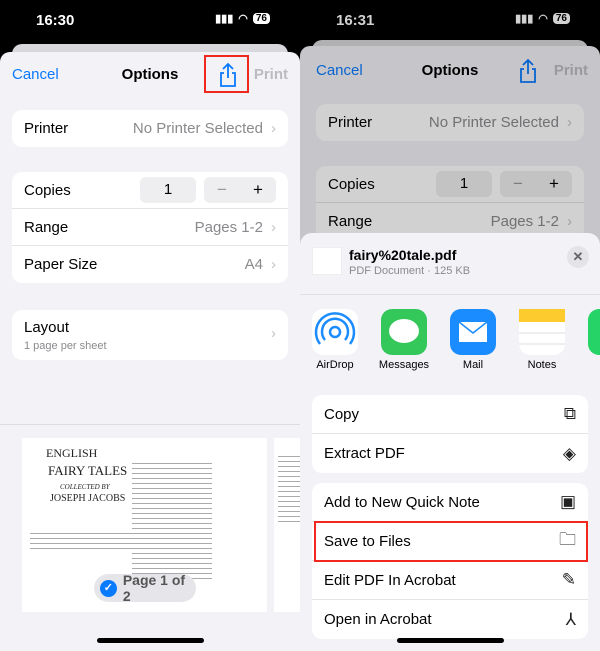  Describe the element at coordinates (402, 502) in the screenshot. I see `action-label: Add to New Quick Note` at that location.